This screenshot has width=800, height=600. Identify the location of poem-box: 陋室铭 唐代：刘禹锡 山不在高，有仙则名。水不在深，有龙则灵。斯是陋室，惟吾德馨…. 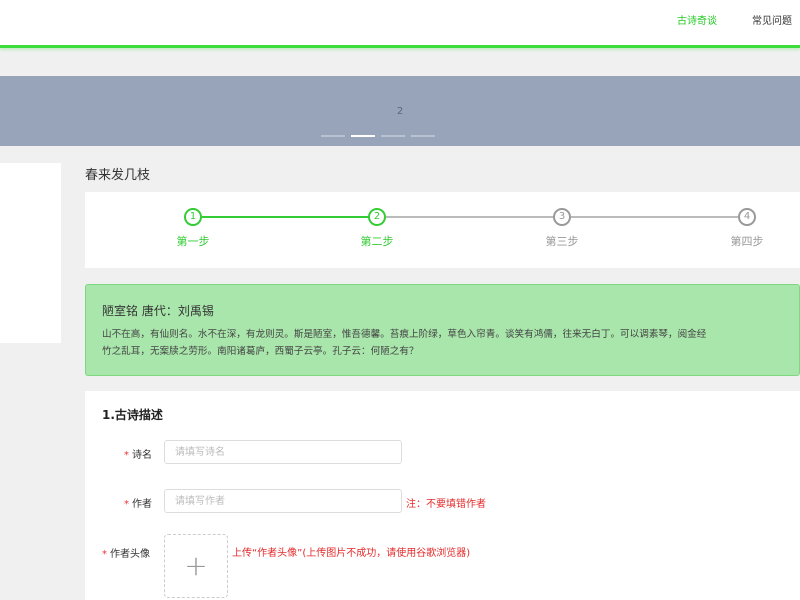
(442, 330).